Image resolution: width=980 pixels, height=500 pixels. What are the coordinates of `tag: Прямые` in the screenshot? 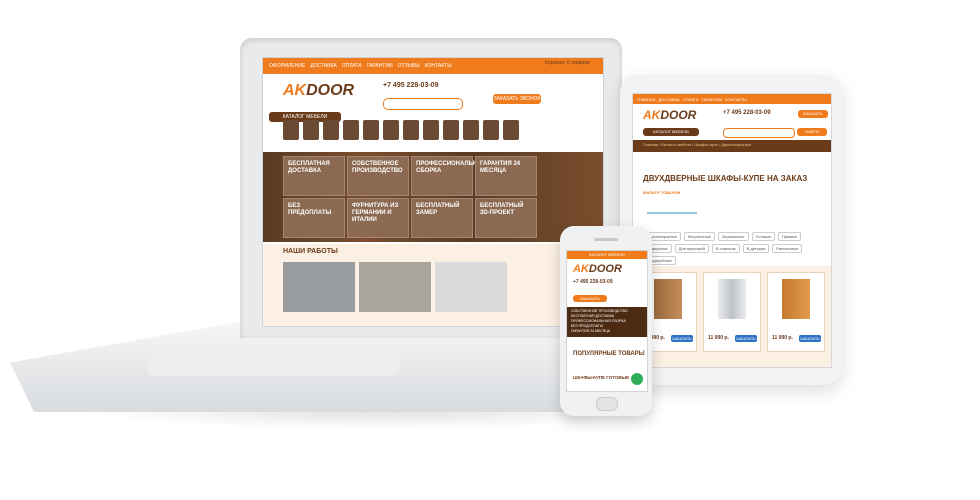 It's located at (790, 236).